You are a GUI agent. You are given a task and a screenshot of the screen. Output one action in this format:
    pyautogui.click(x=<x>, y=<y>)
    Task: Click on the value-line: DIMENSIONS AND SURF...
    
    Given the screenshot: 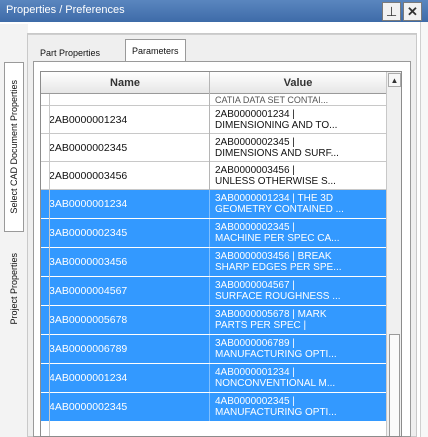 What is the action you would take?
    pyautogui.click(x=277, y=153)
    